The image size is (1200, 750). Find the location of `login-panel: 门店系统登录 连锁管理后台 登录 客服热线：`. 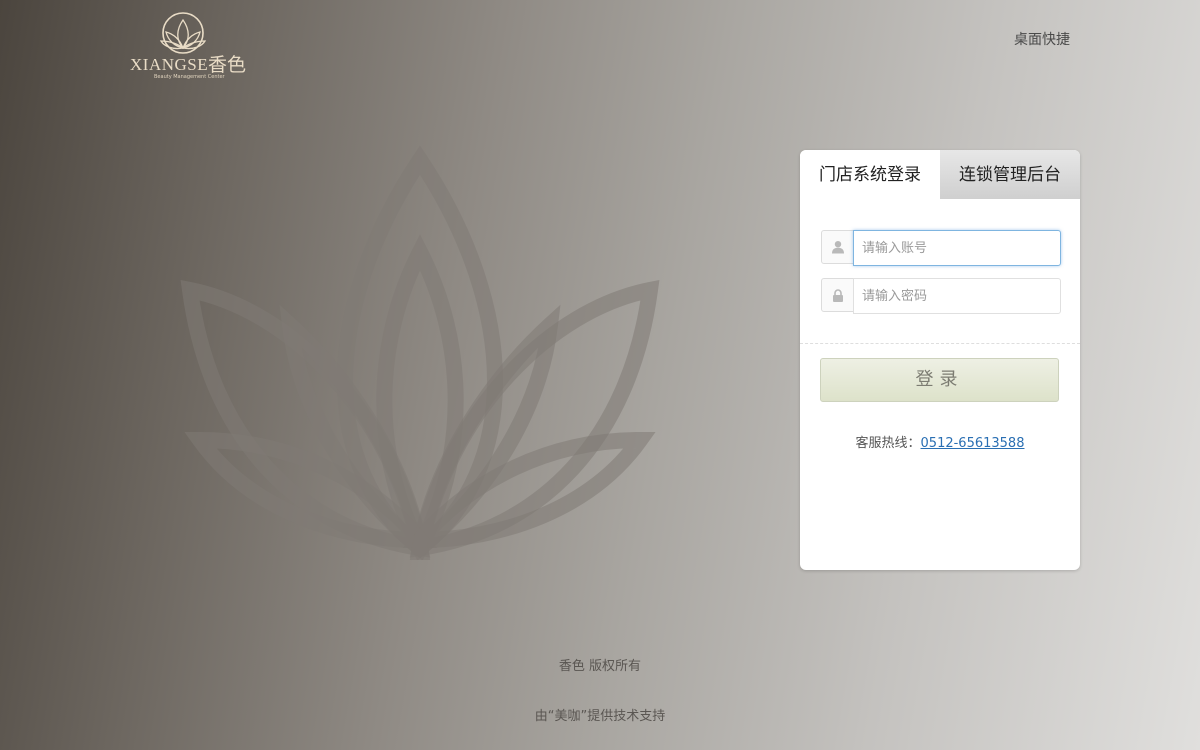

login-panel: 门店系统登录 连锁管理后台 登录 客服热线： is located at coordinates (940, 360).